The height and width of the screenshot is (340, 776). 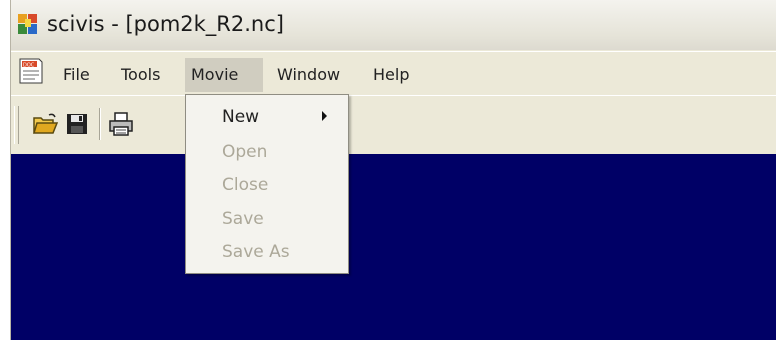 What do you see at coordinates (224, 75) in the screenshot?
I see `menu-movie: Movie` at bounding box center [224, 75].